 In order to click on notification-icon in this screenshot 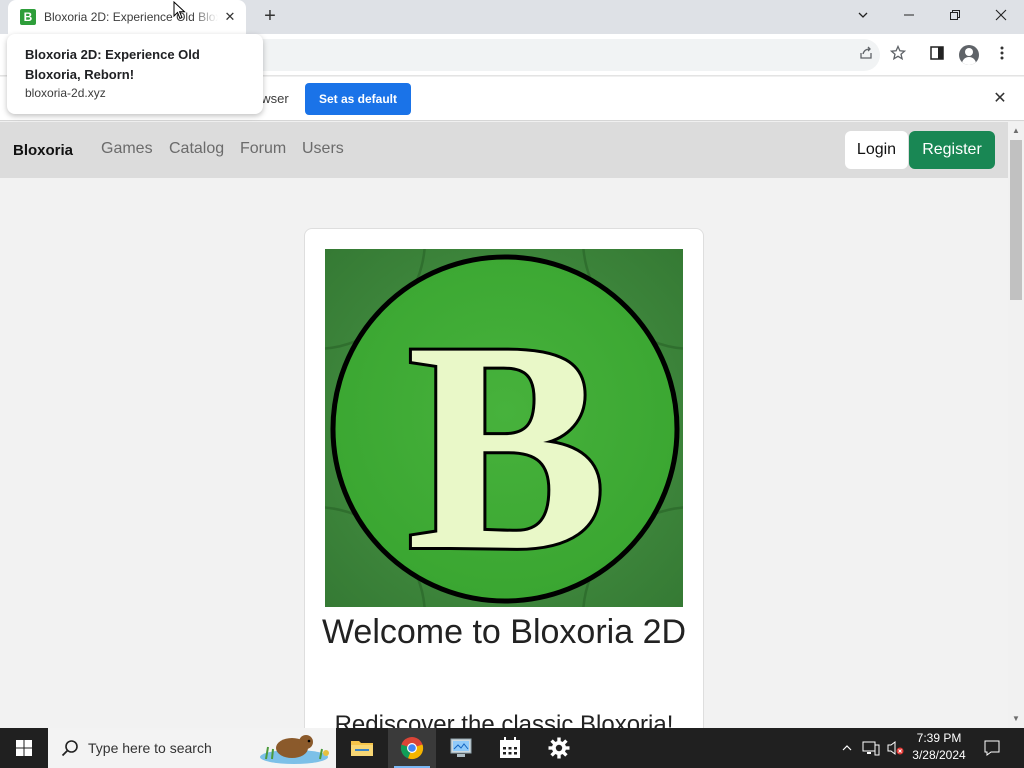, I will do `click(992, 748)`.